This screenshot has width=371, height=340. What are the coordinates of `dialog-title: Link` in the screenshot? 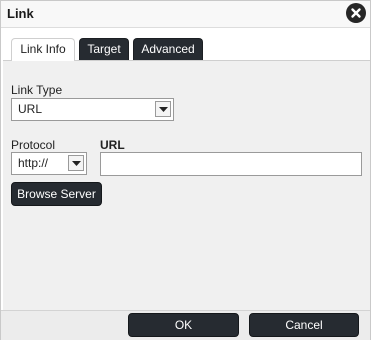 It's located at (20, 13).